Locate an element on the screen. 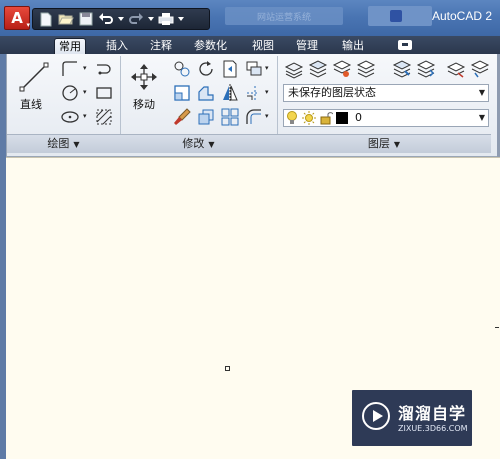 This screenshot has height=459, width=500. layer-match-button is located at coordinates (342, 69).